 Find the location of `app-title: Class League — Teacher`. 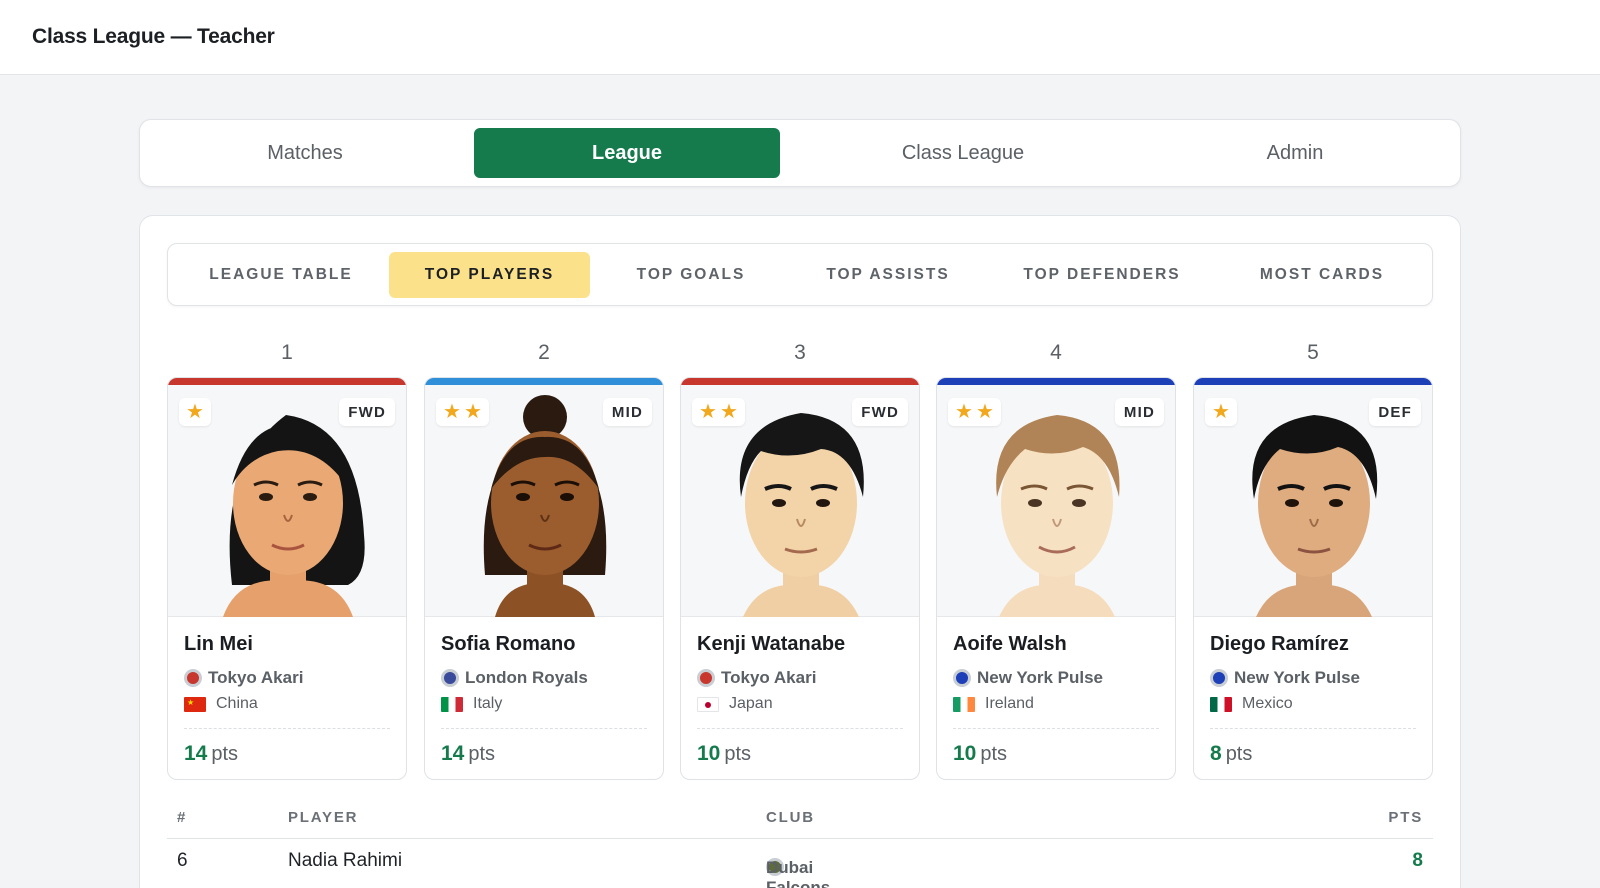

app-title: Class League — Teacher is located at coordinates (153, 36).